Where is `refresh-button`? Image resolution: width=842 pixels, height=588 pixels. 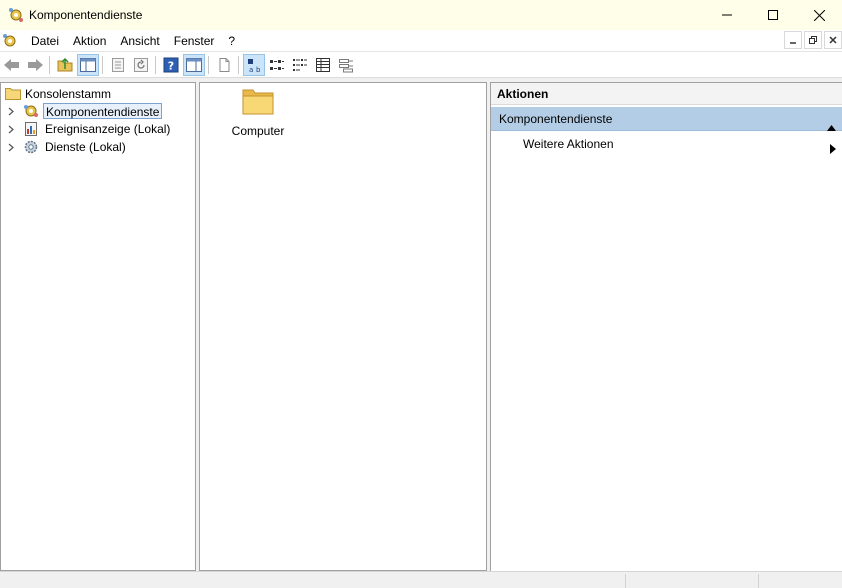
refresh-button is located at coordinates (141, 65).